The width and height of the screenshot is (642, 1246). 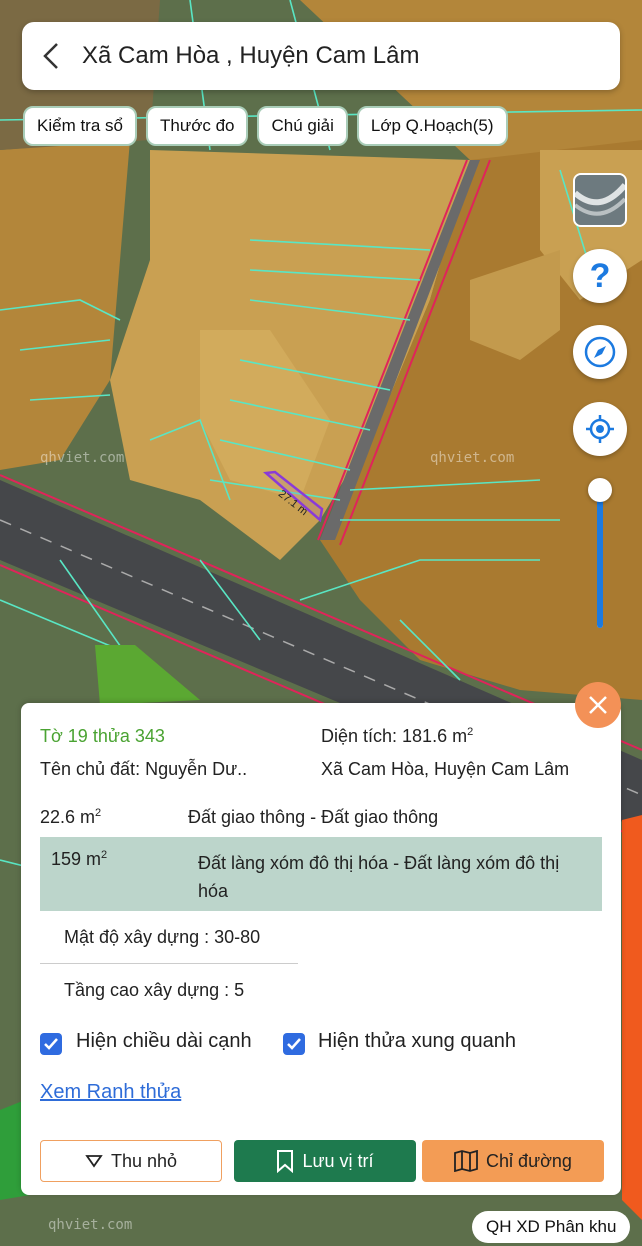 I want to click on zoom-fill, so click(x=600, y=562).